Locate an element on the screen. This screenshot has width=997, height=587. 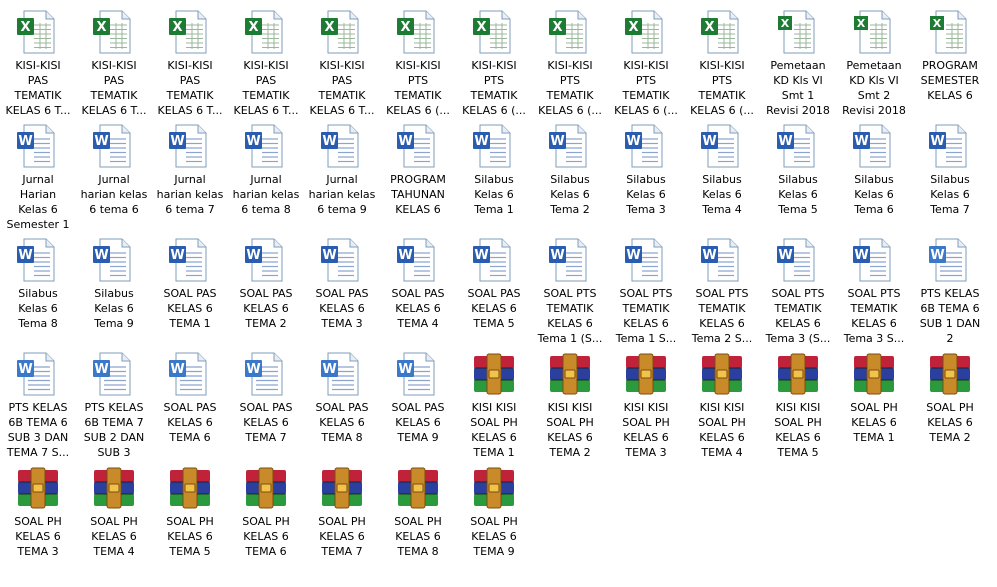
file-label: SOAL PAS KELAS 6 TEMA 7 is located at coordinates (266, 422).